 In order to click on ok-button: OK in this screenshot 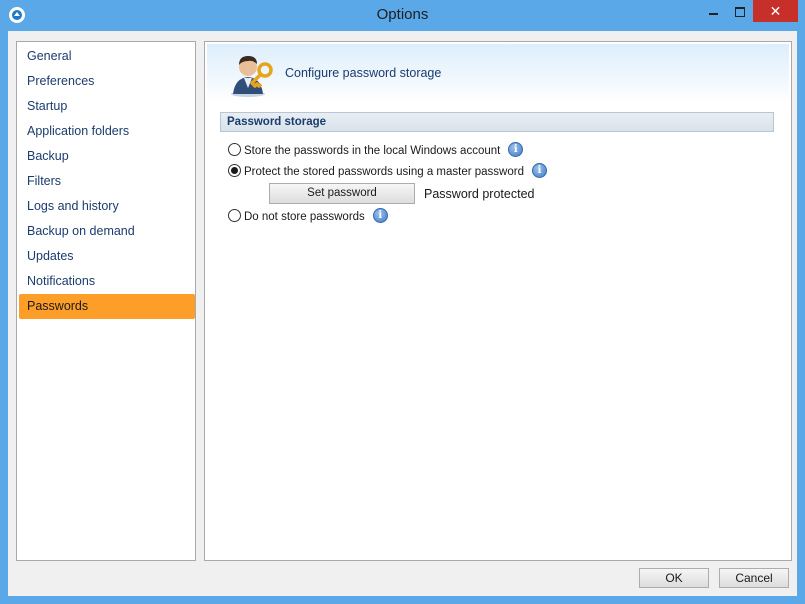, I will do `click(674, 578)`.